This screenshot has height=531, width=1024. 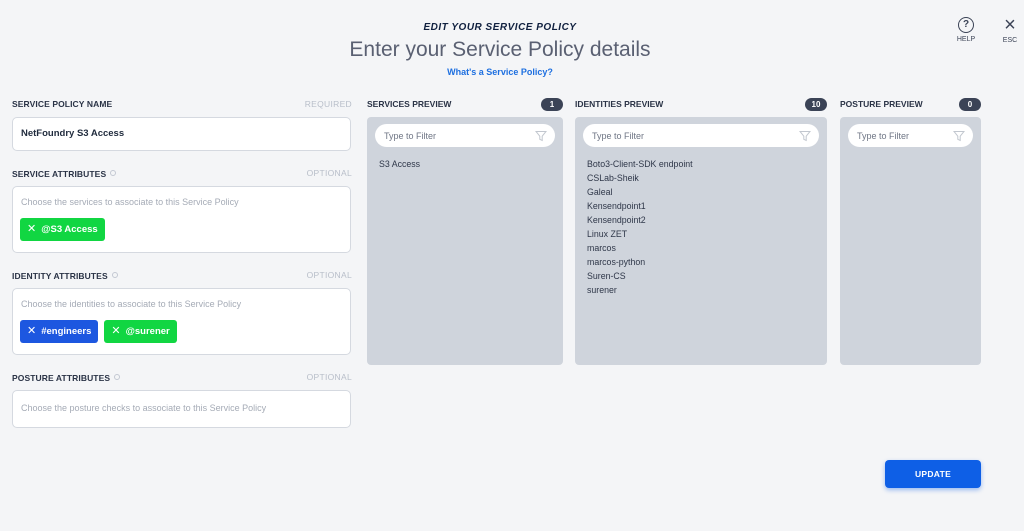 What do you see at coordinates (182, 377) in the screenshot?
I see `posture-attributes-header: POSTURE ATTRIBUTES OPTIONAL` at bounding box center [182, 377].